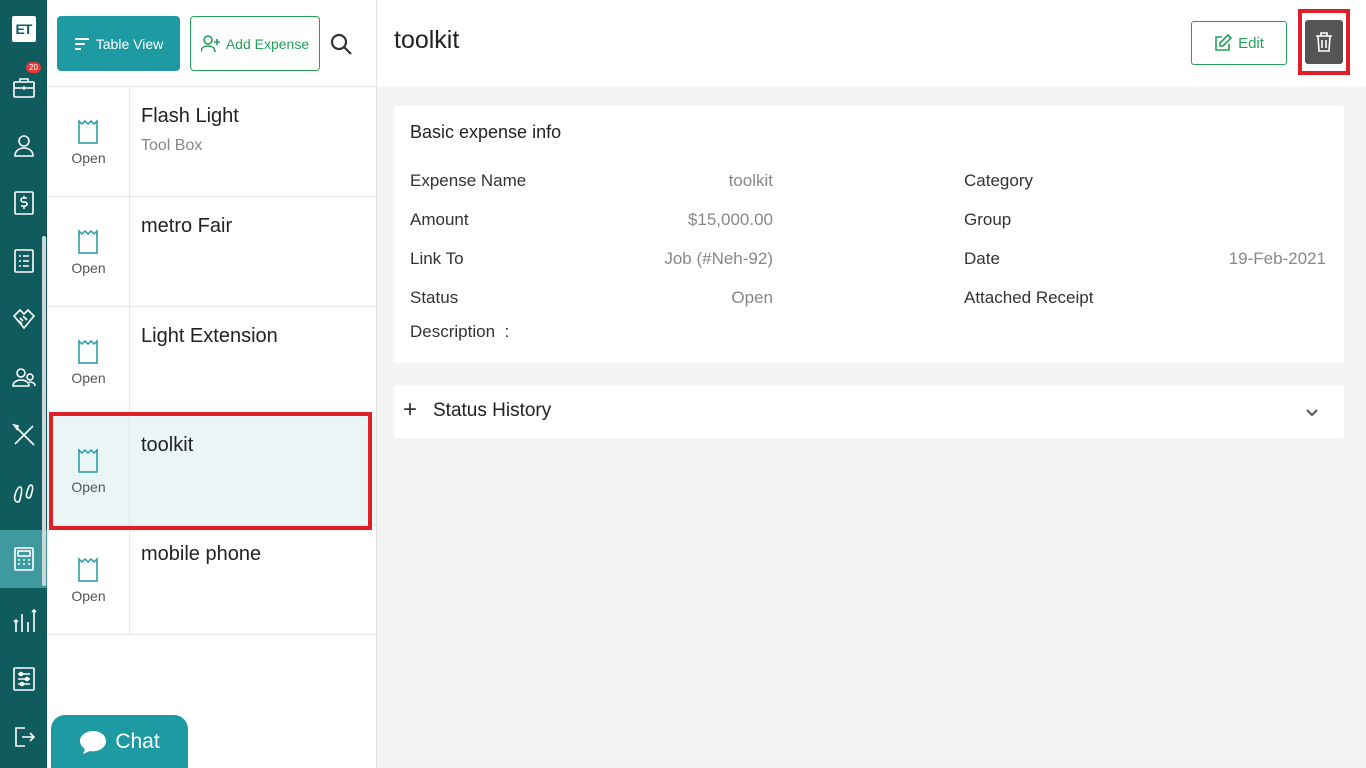 The image size is (1366, 768). I want to click on footprints-icon, so click(23, 493).